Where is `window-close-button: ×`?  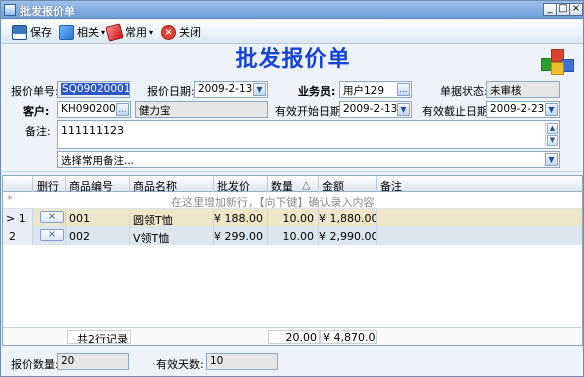
window-close-button: × is located at coordinates (576, 9).